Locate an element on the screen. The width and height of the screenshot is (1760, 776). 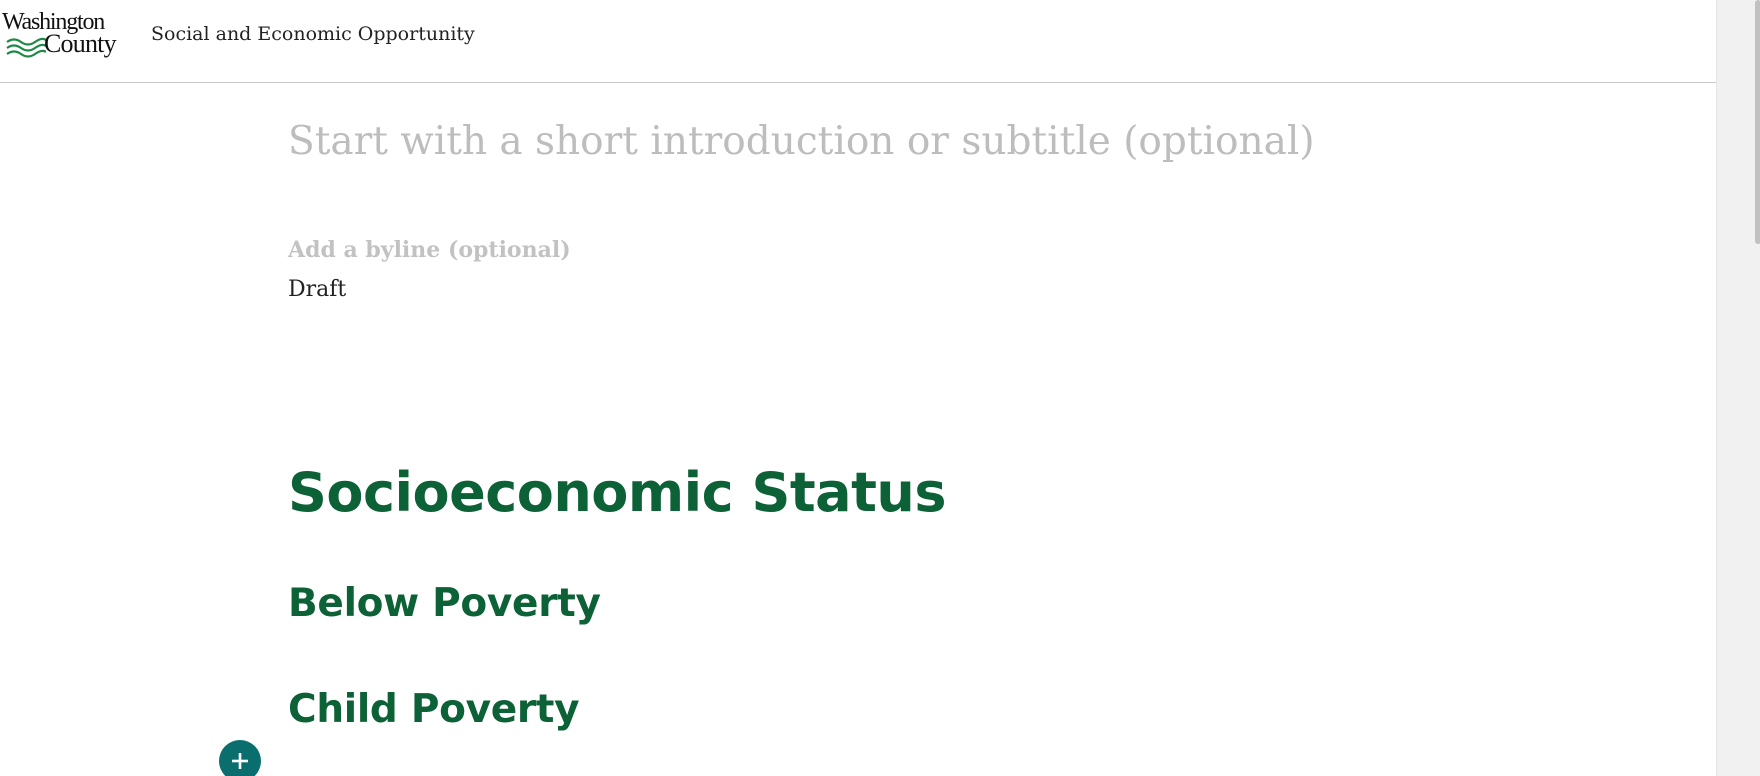
subheading-below-poverty: Below Poverty is located at coordinates (444, 604).